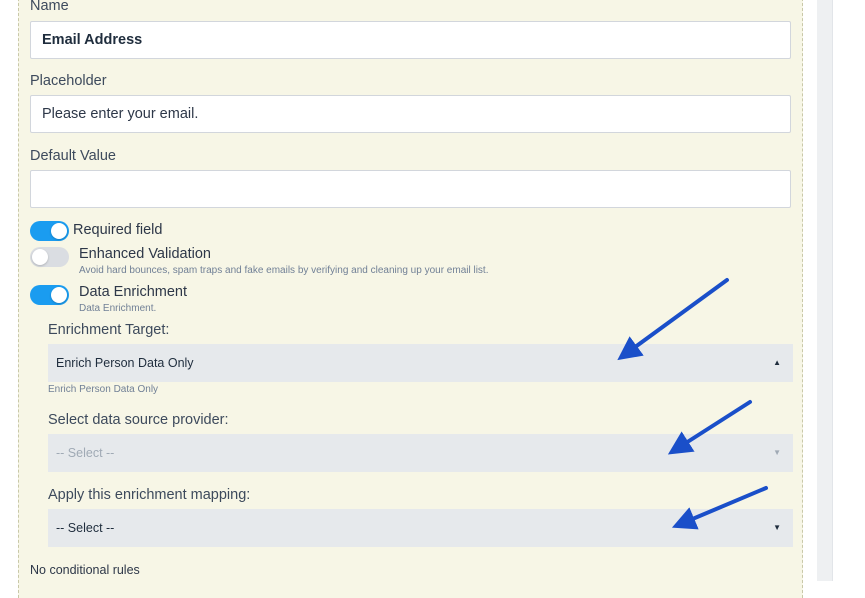  I want to click on provider-value: -- Select --, so click(85, 453).